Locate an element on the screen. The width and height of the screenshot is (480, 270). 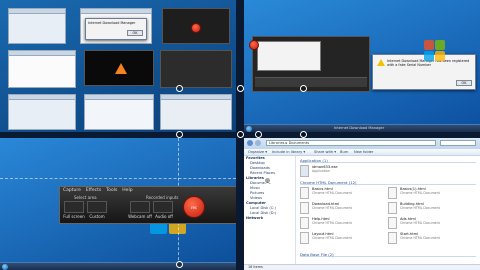
rec-label: rec is located at coordinates (194, 207).